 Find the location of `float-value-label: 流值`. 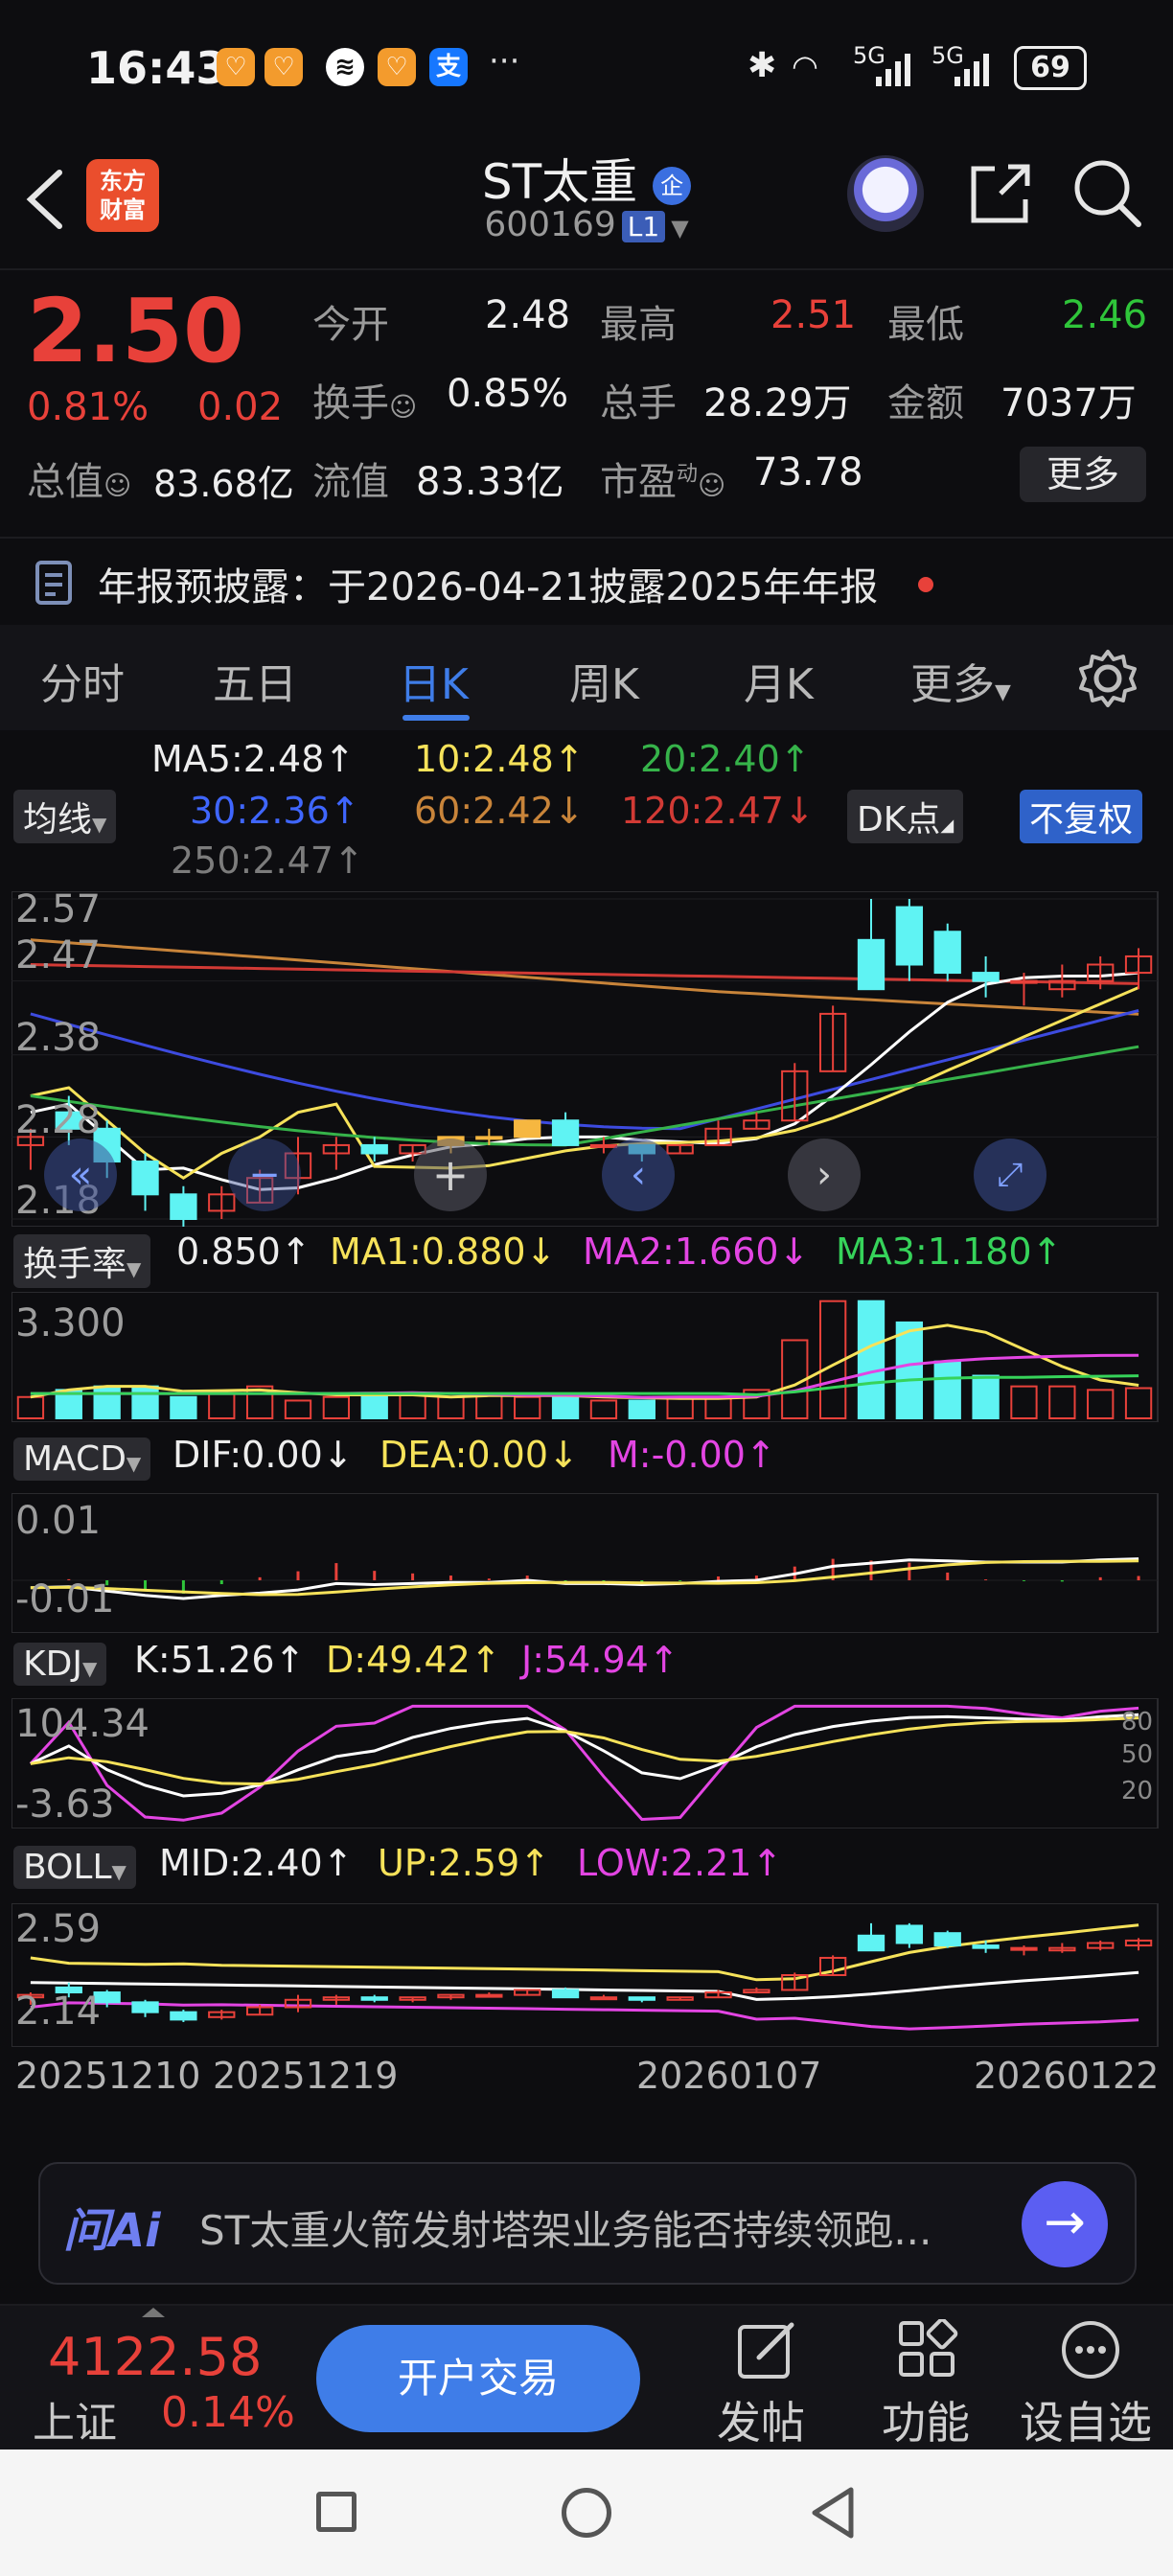

float-value-label: 流值 is located at coordinates (350, 482).